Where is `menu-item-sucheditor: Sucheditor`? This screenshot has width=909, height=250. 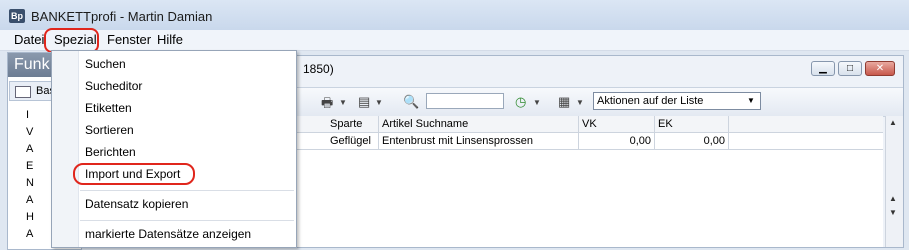
menu-item-sucheditor: Sucheditor is located at coordinates (113, 86).